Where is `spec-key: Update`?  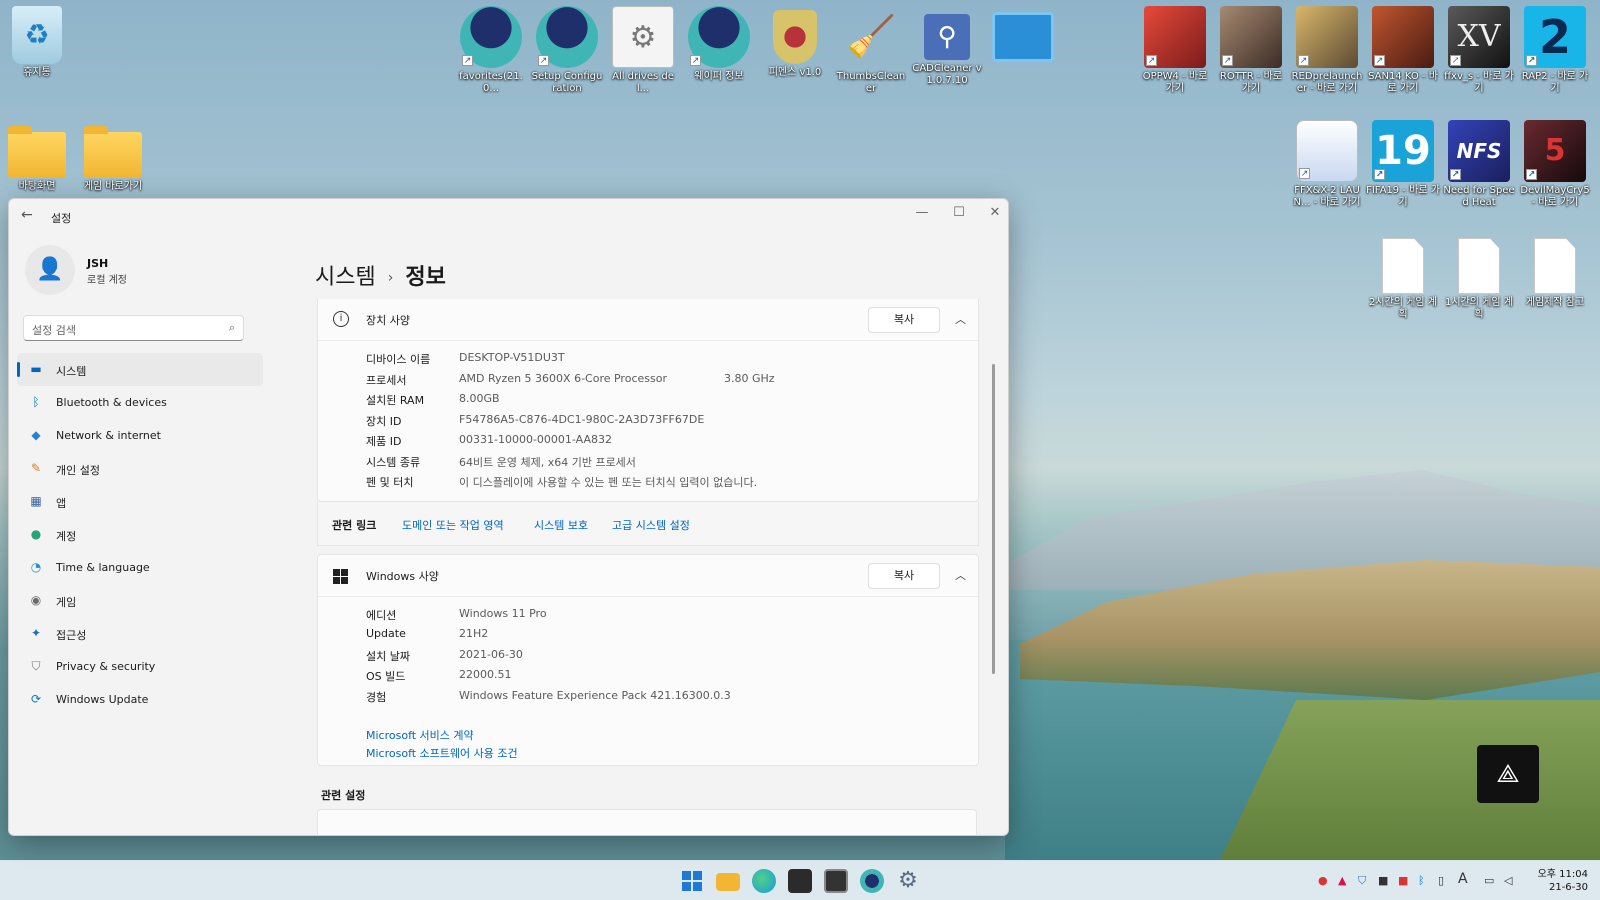
spec-key: Update is located at coordinates (386, 633).